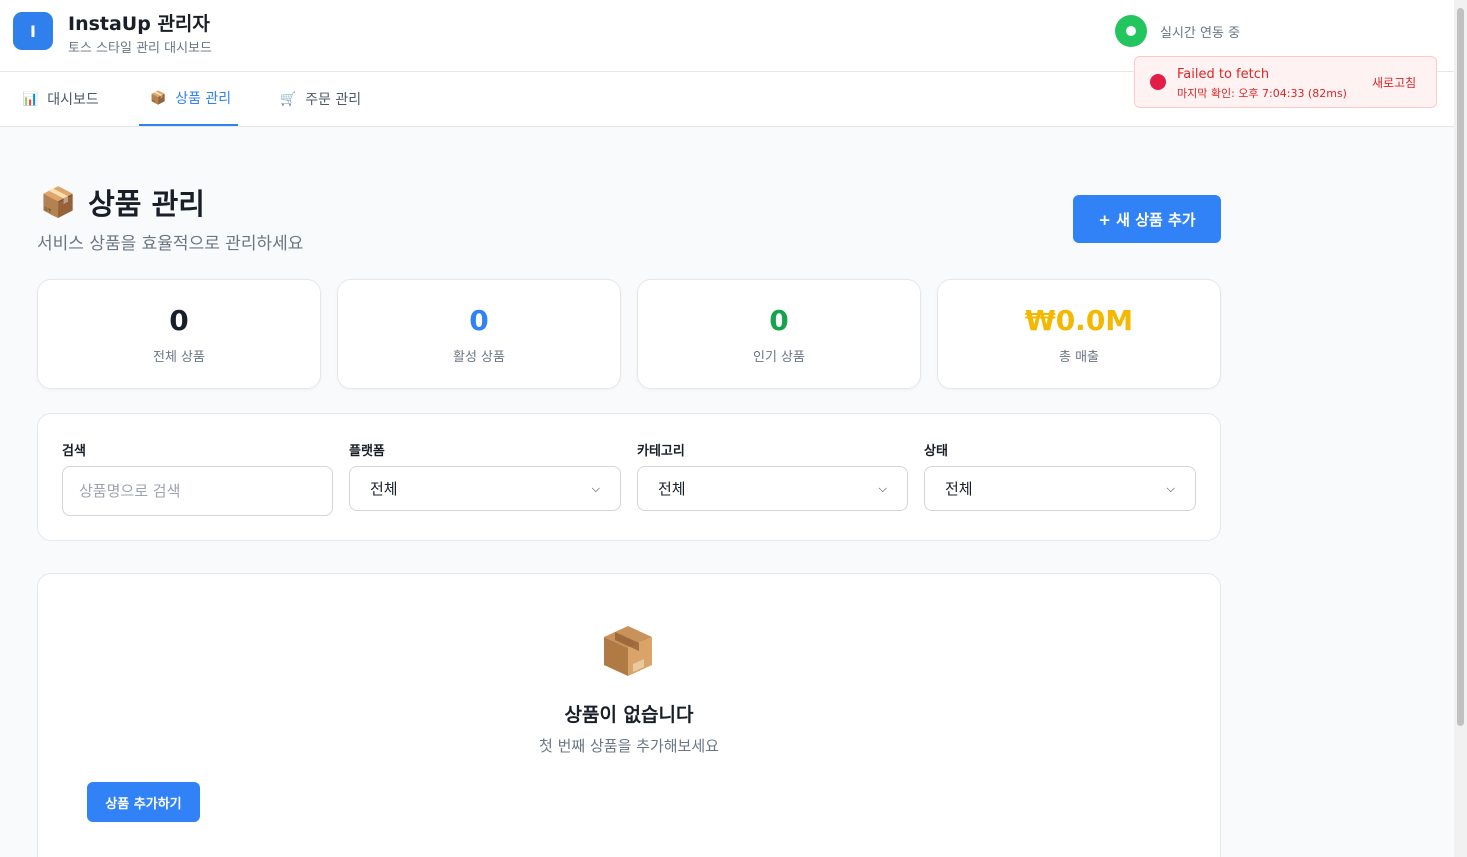  What do you see at coordinates (1079, 320) in the screenshot?
I see `stat-value: ₩0.0M` at bounding box center [1079, 320].